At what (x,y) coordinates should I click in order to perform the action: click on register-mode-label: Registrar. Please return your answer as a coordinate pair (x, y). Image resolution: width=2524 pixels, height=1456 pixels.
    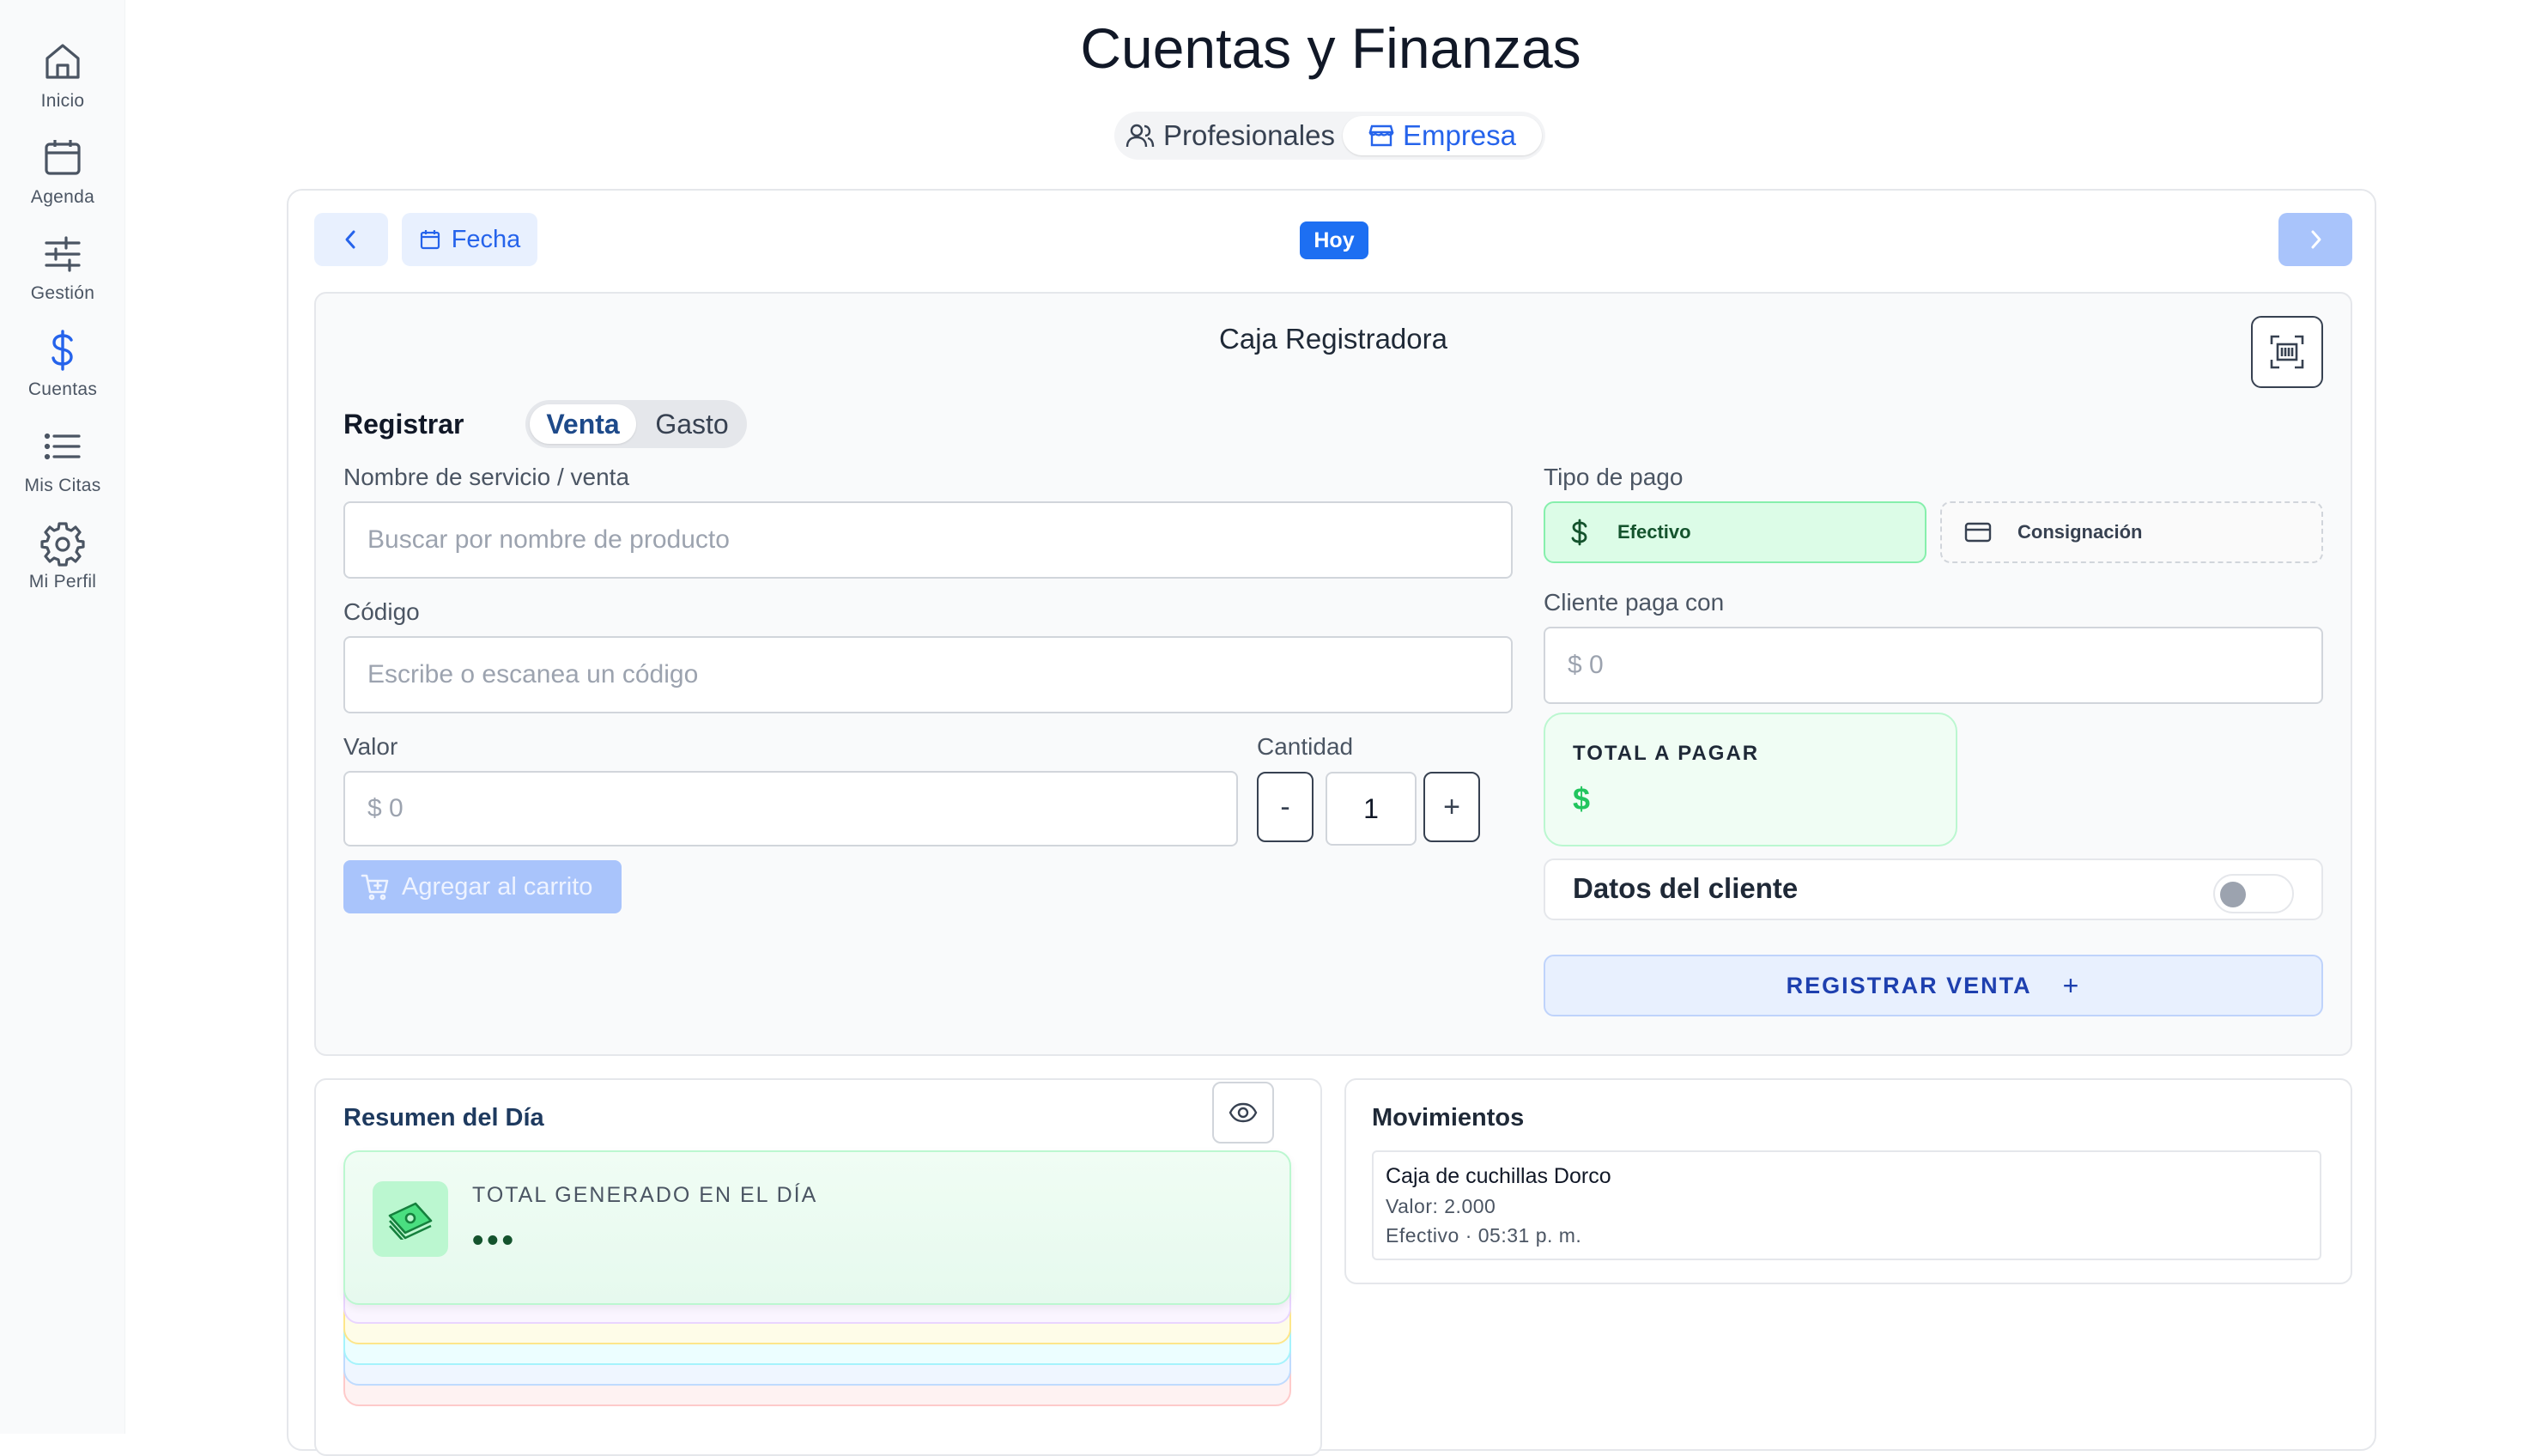
    Looking at the image, I should click on (403, 425).